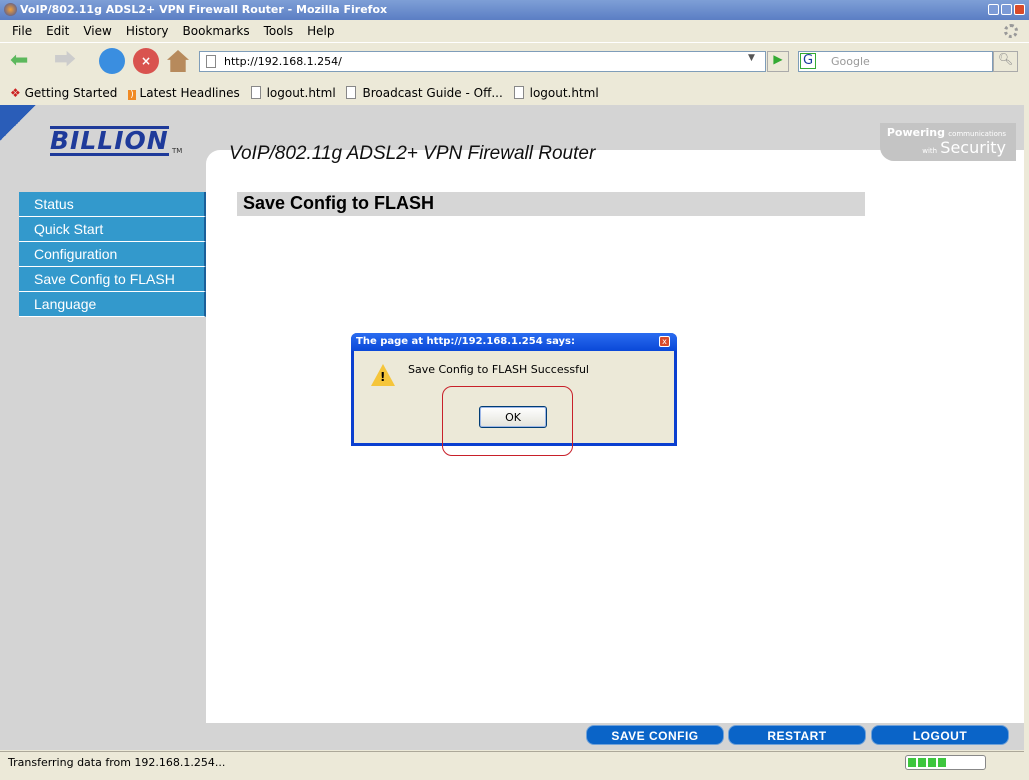  What do you see at coordinates (927, 762) in the screenshot?
I see `progress-fill` at bounding box center [927, 762].